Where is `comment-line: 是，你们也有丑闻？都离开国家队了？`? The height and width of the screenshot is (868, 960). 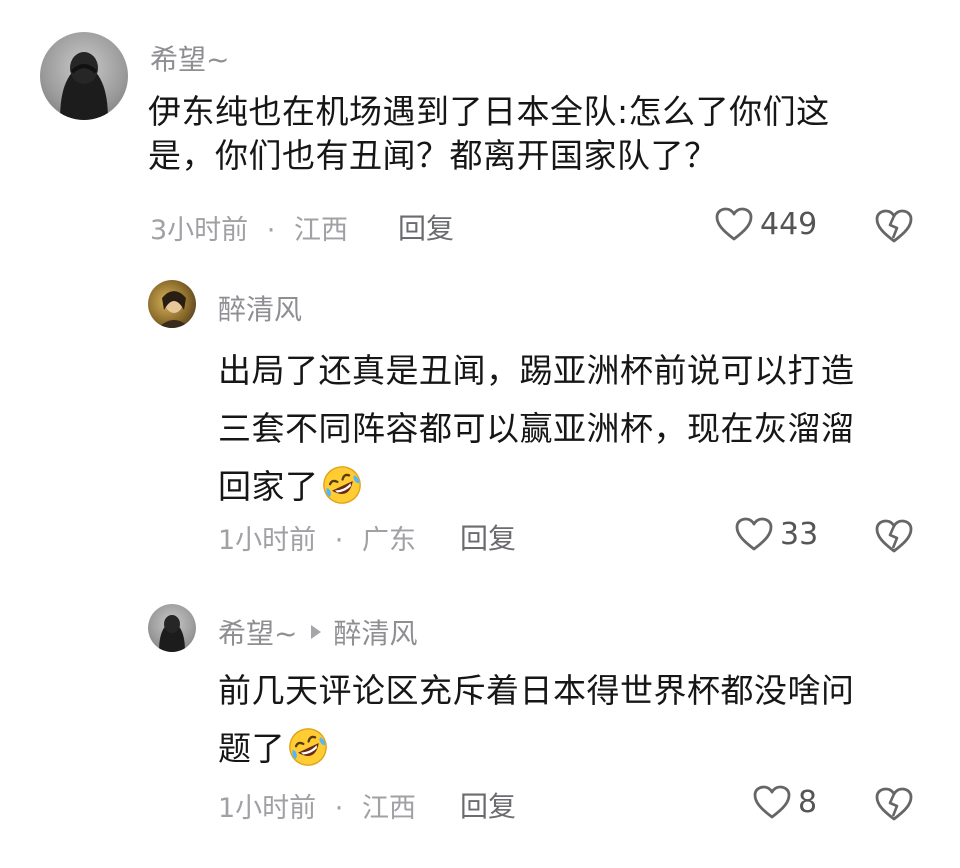
comment-line: 是，你们也有丑闻？都离开国家队了？ is located at coordinates (433, 155).